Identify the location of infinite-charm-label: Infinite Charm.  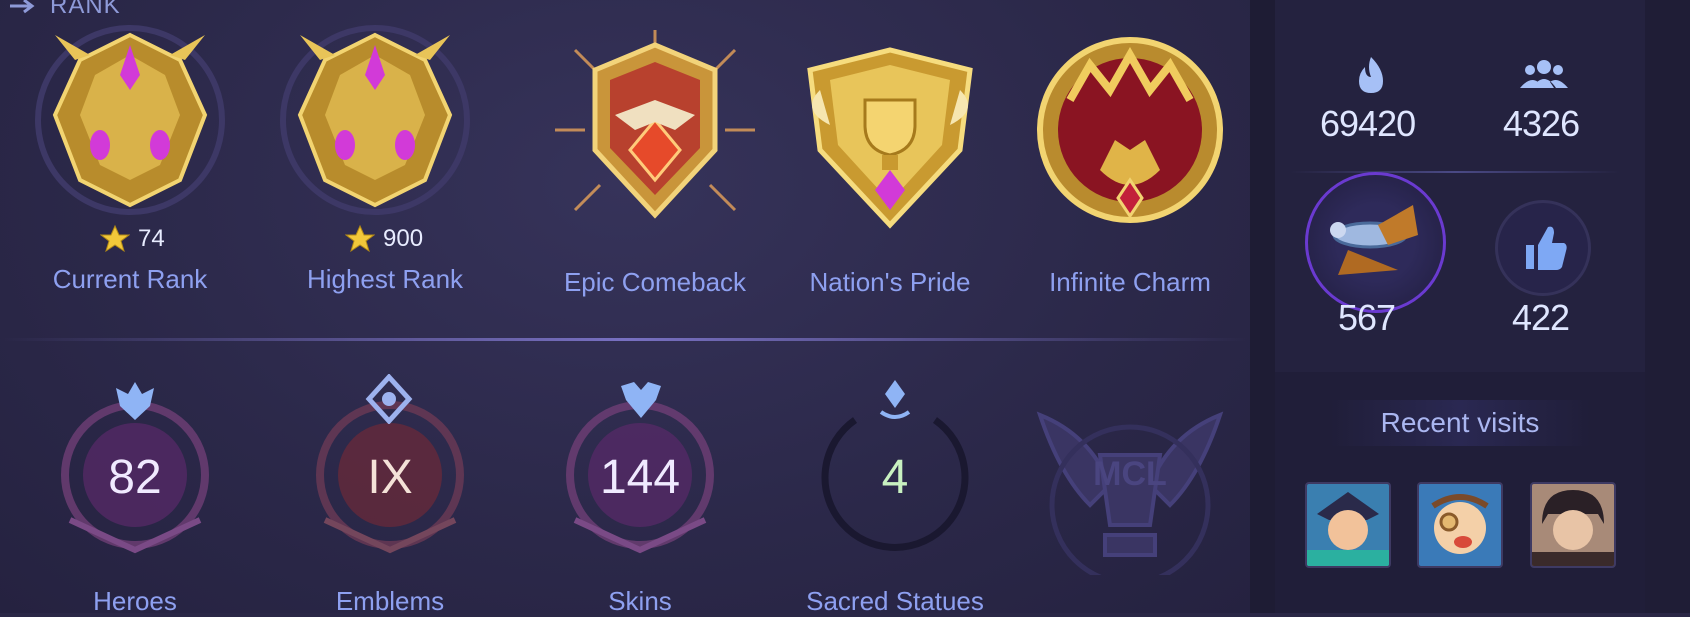
(1130, 282).